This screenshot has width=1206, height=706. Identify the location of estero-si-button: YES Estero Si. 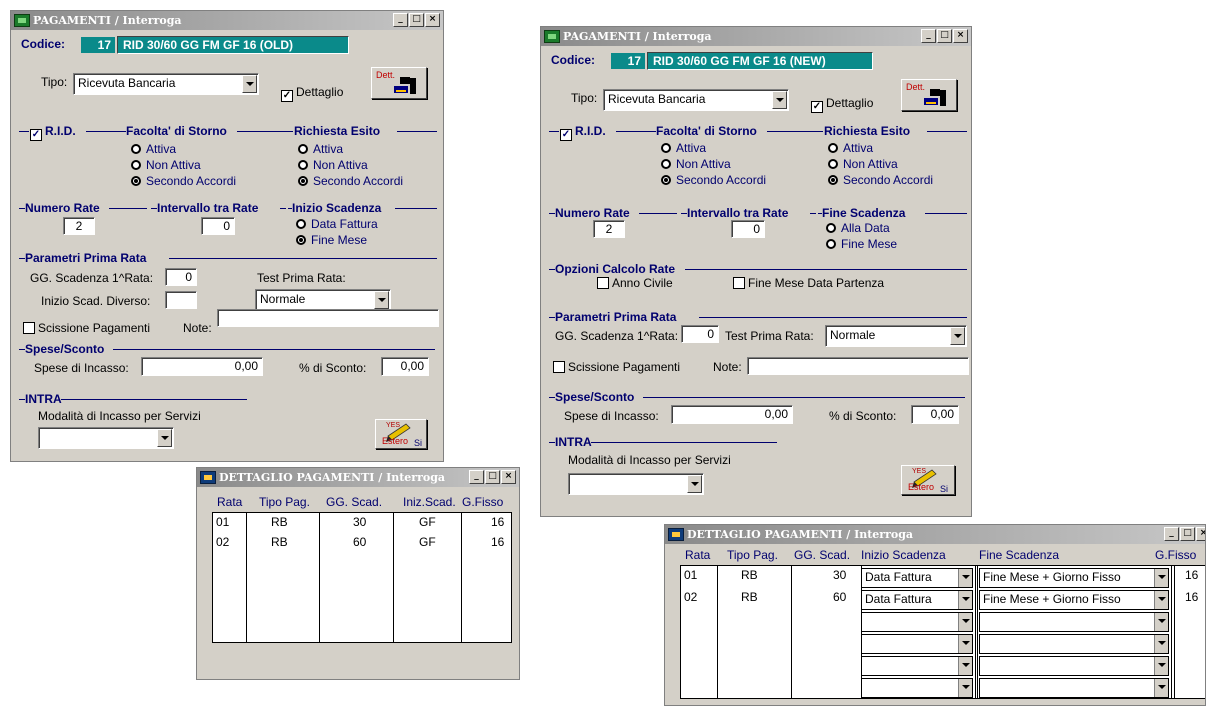
(928, 480).